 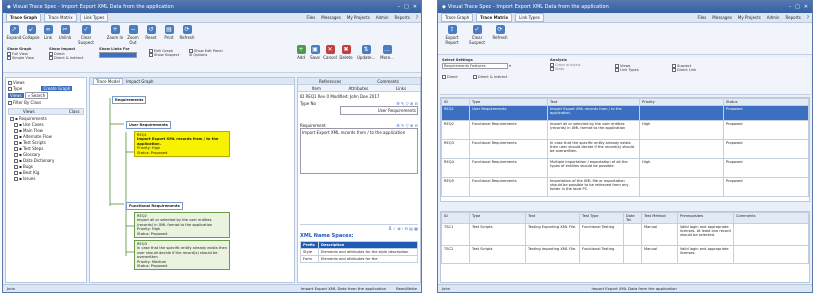 I want to click on link-icon: ∞, so click(x=48, y=29).